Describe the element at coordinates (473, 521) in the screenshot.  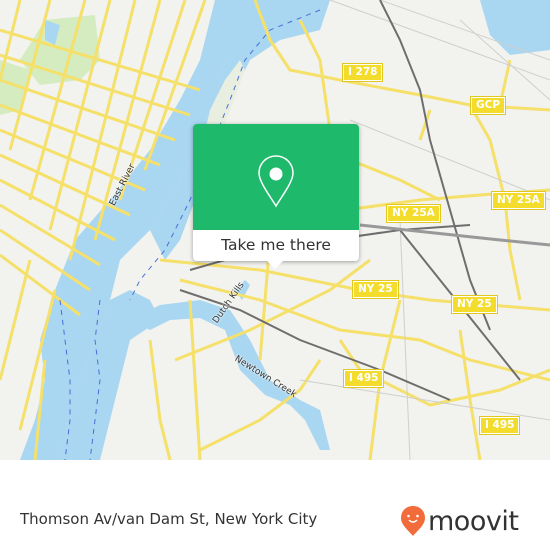
I see `moovit-wordmark: moovit` at that location.